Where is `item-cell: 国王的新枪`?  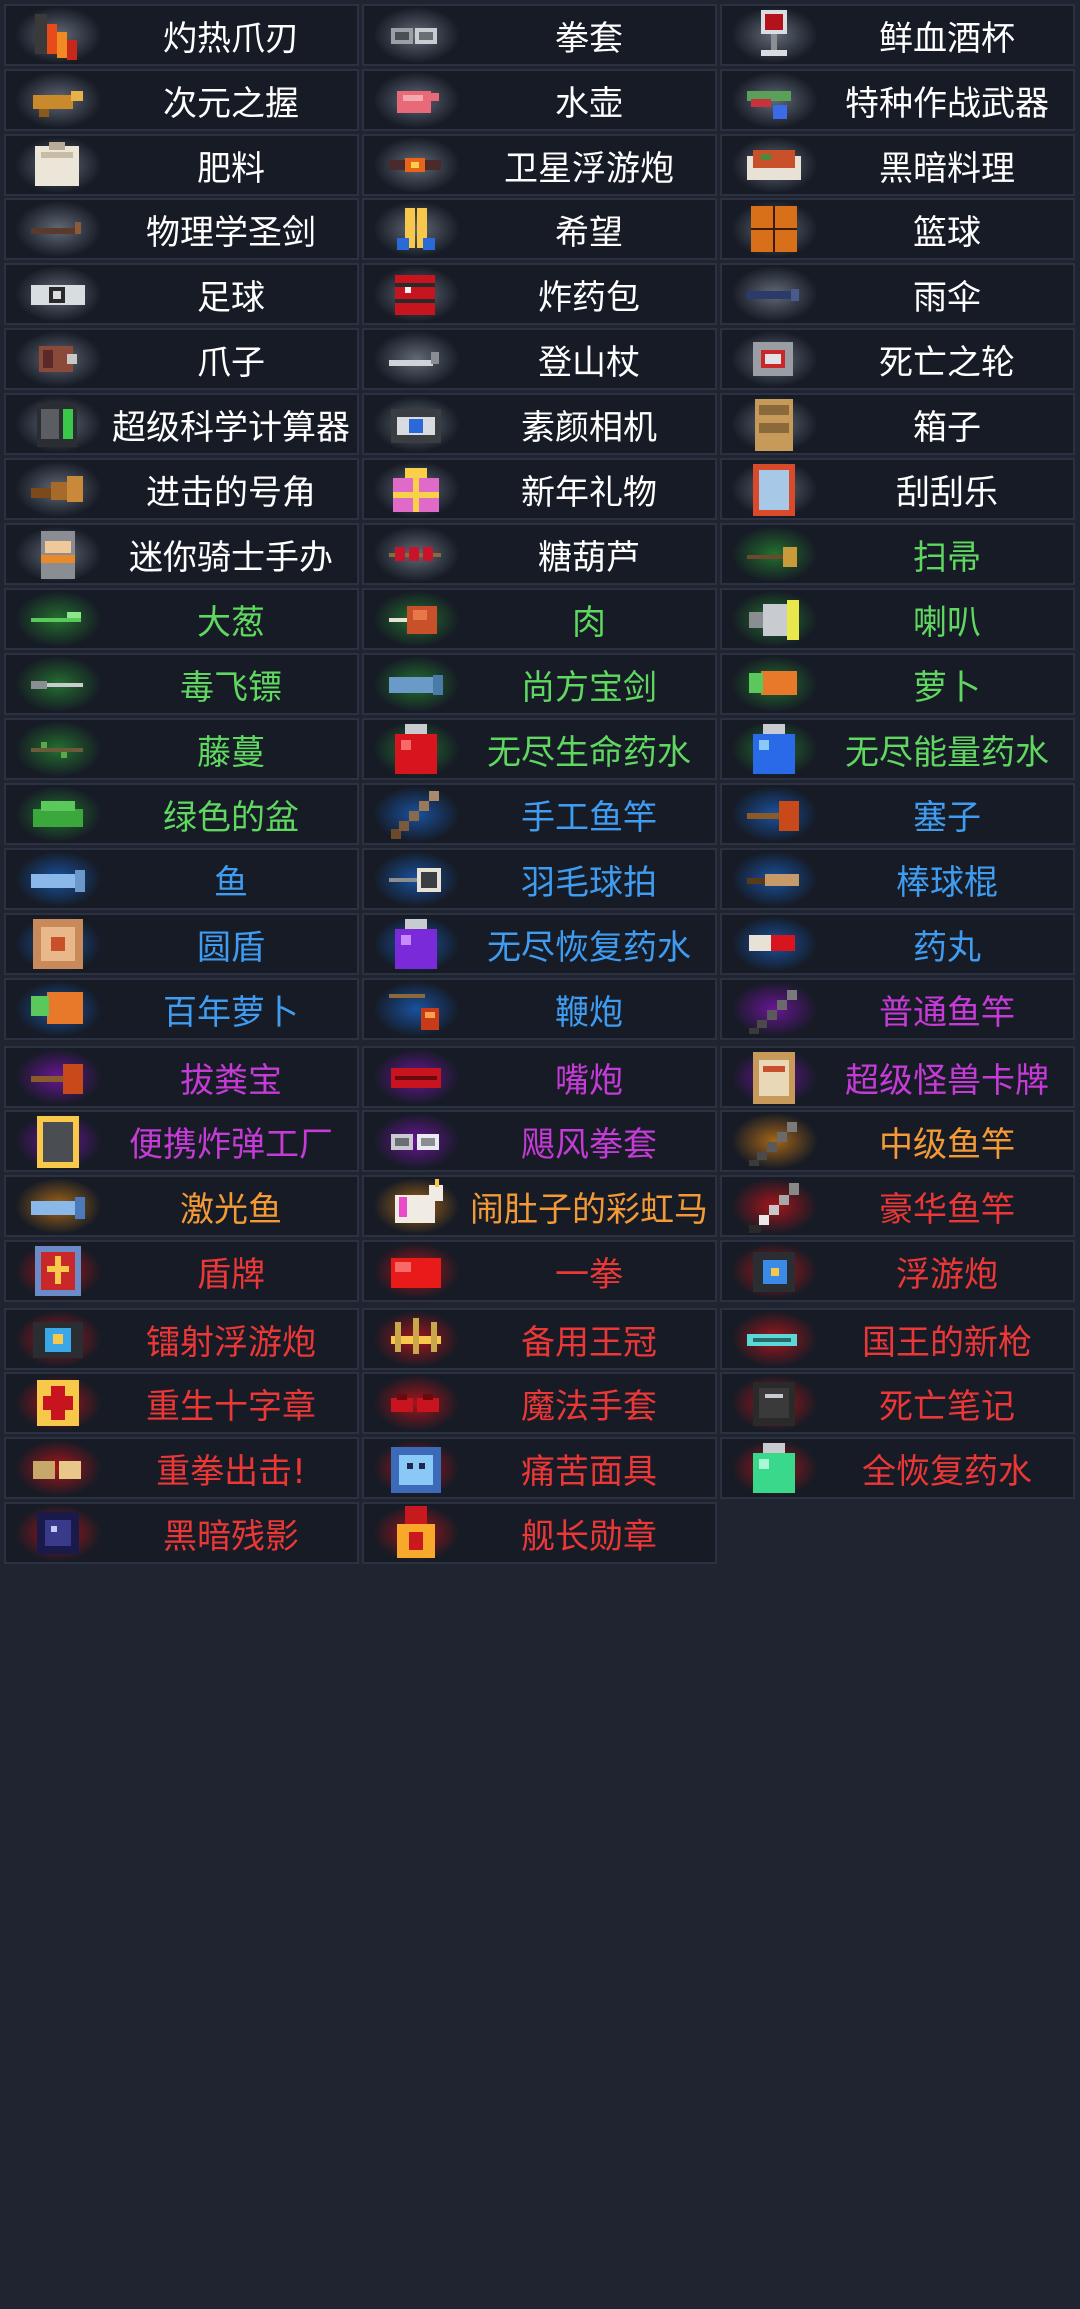
item-cell: 国王的新枪 is located at coordinates (897, 1339).